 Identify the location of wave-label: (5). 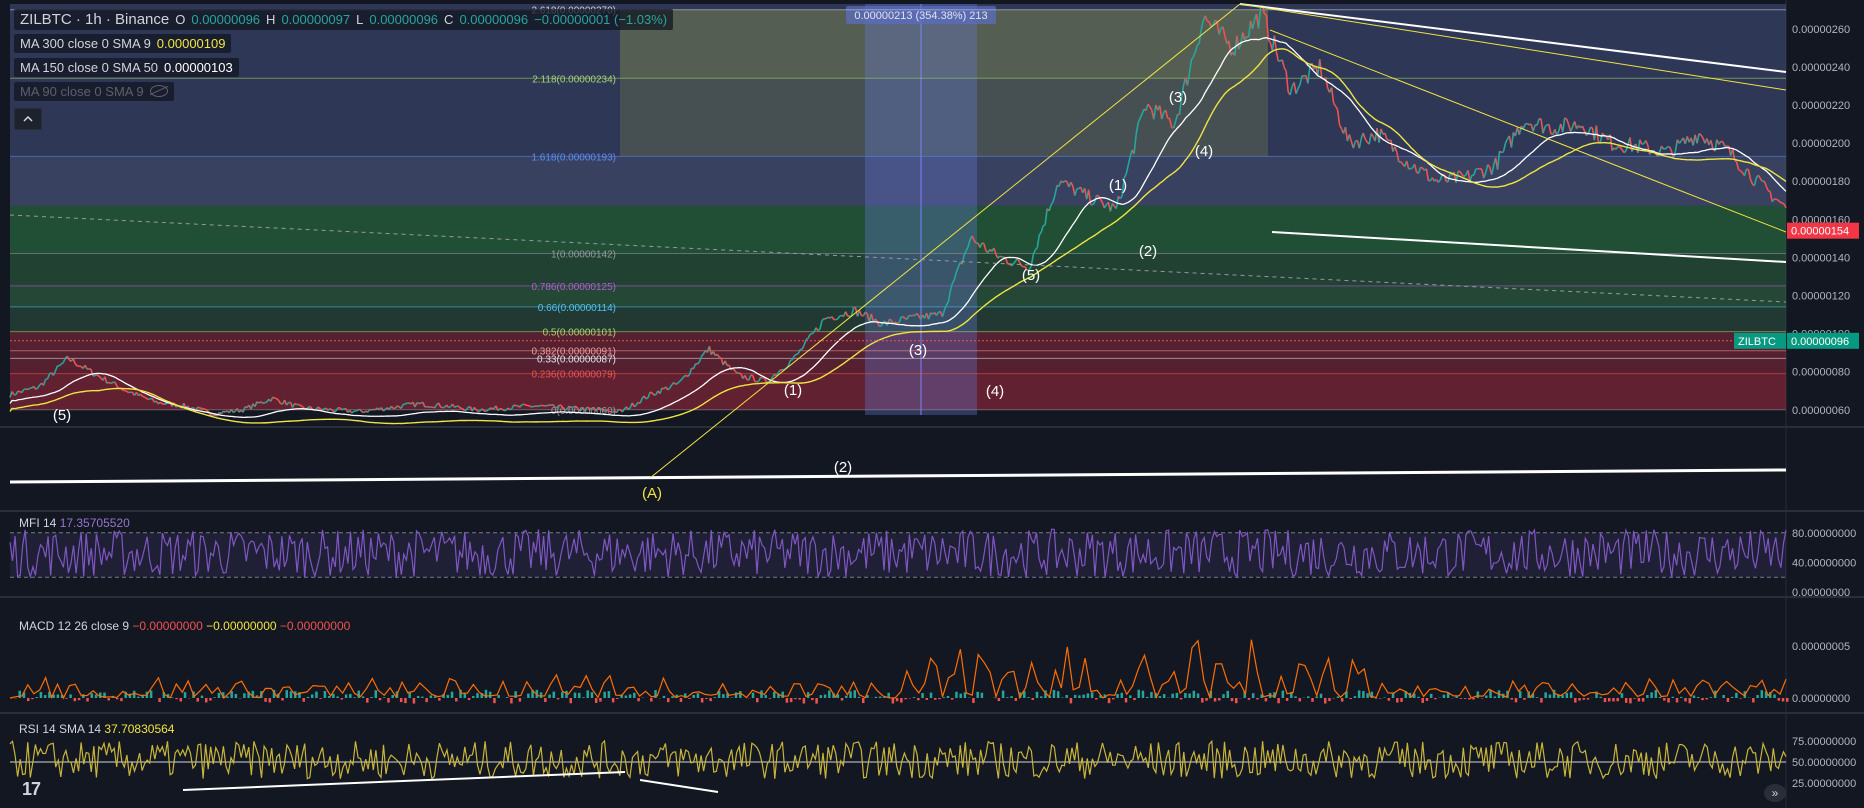
(62, 415).